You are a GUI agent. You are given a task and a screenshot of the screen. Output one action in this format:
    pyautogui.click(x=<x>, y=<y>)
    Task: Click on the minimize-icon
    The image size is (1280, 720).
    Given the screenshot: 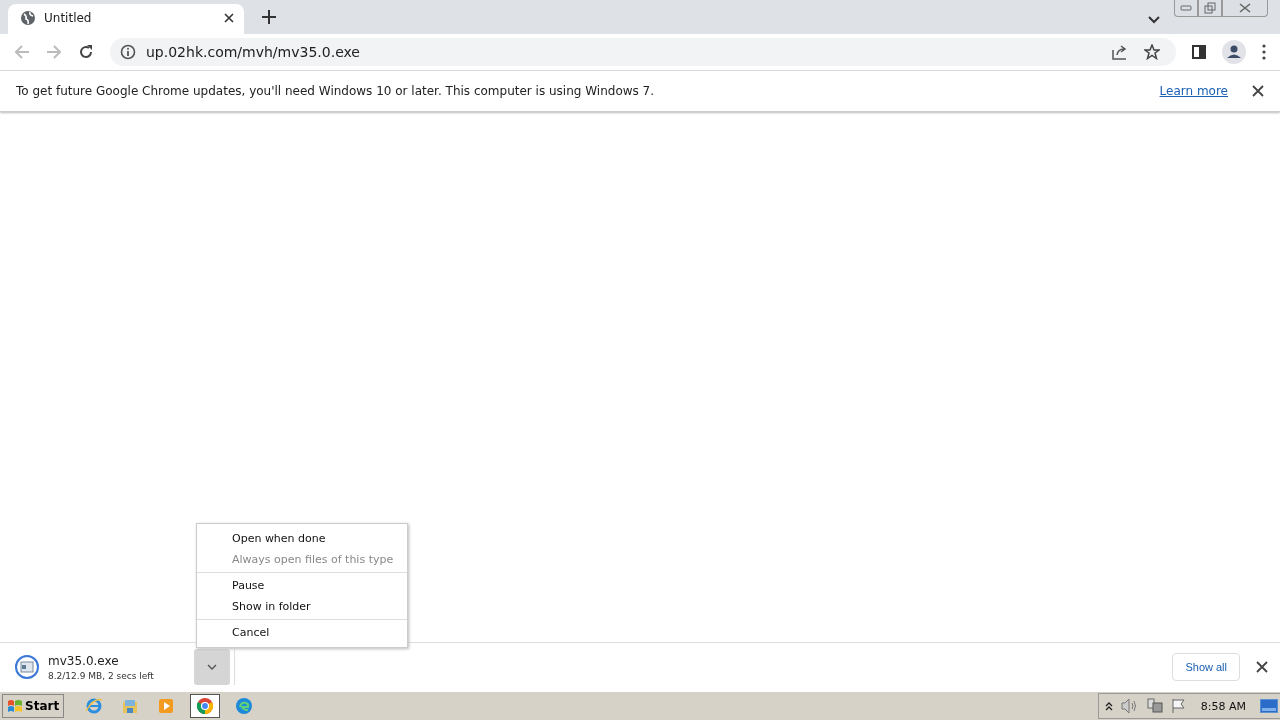 What is the action you would take?
    pyautogui.click(x=1186, y=8)
    